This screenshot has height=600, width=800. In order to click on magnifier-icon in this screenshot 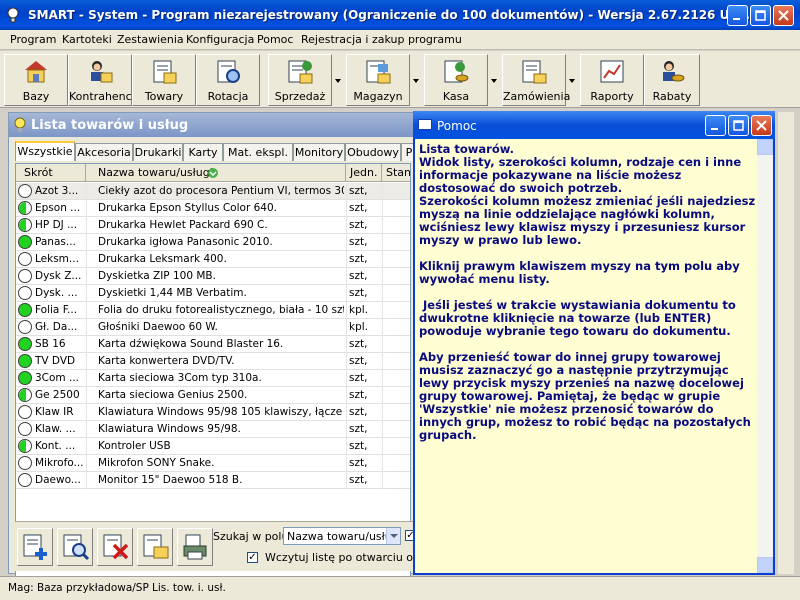, I will do `click(76, 547)`.